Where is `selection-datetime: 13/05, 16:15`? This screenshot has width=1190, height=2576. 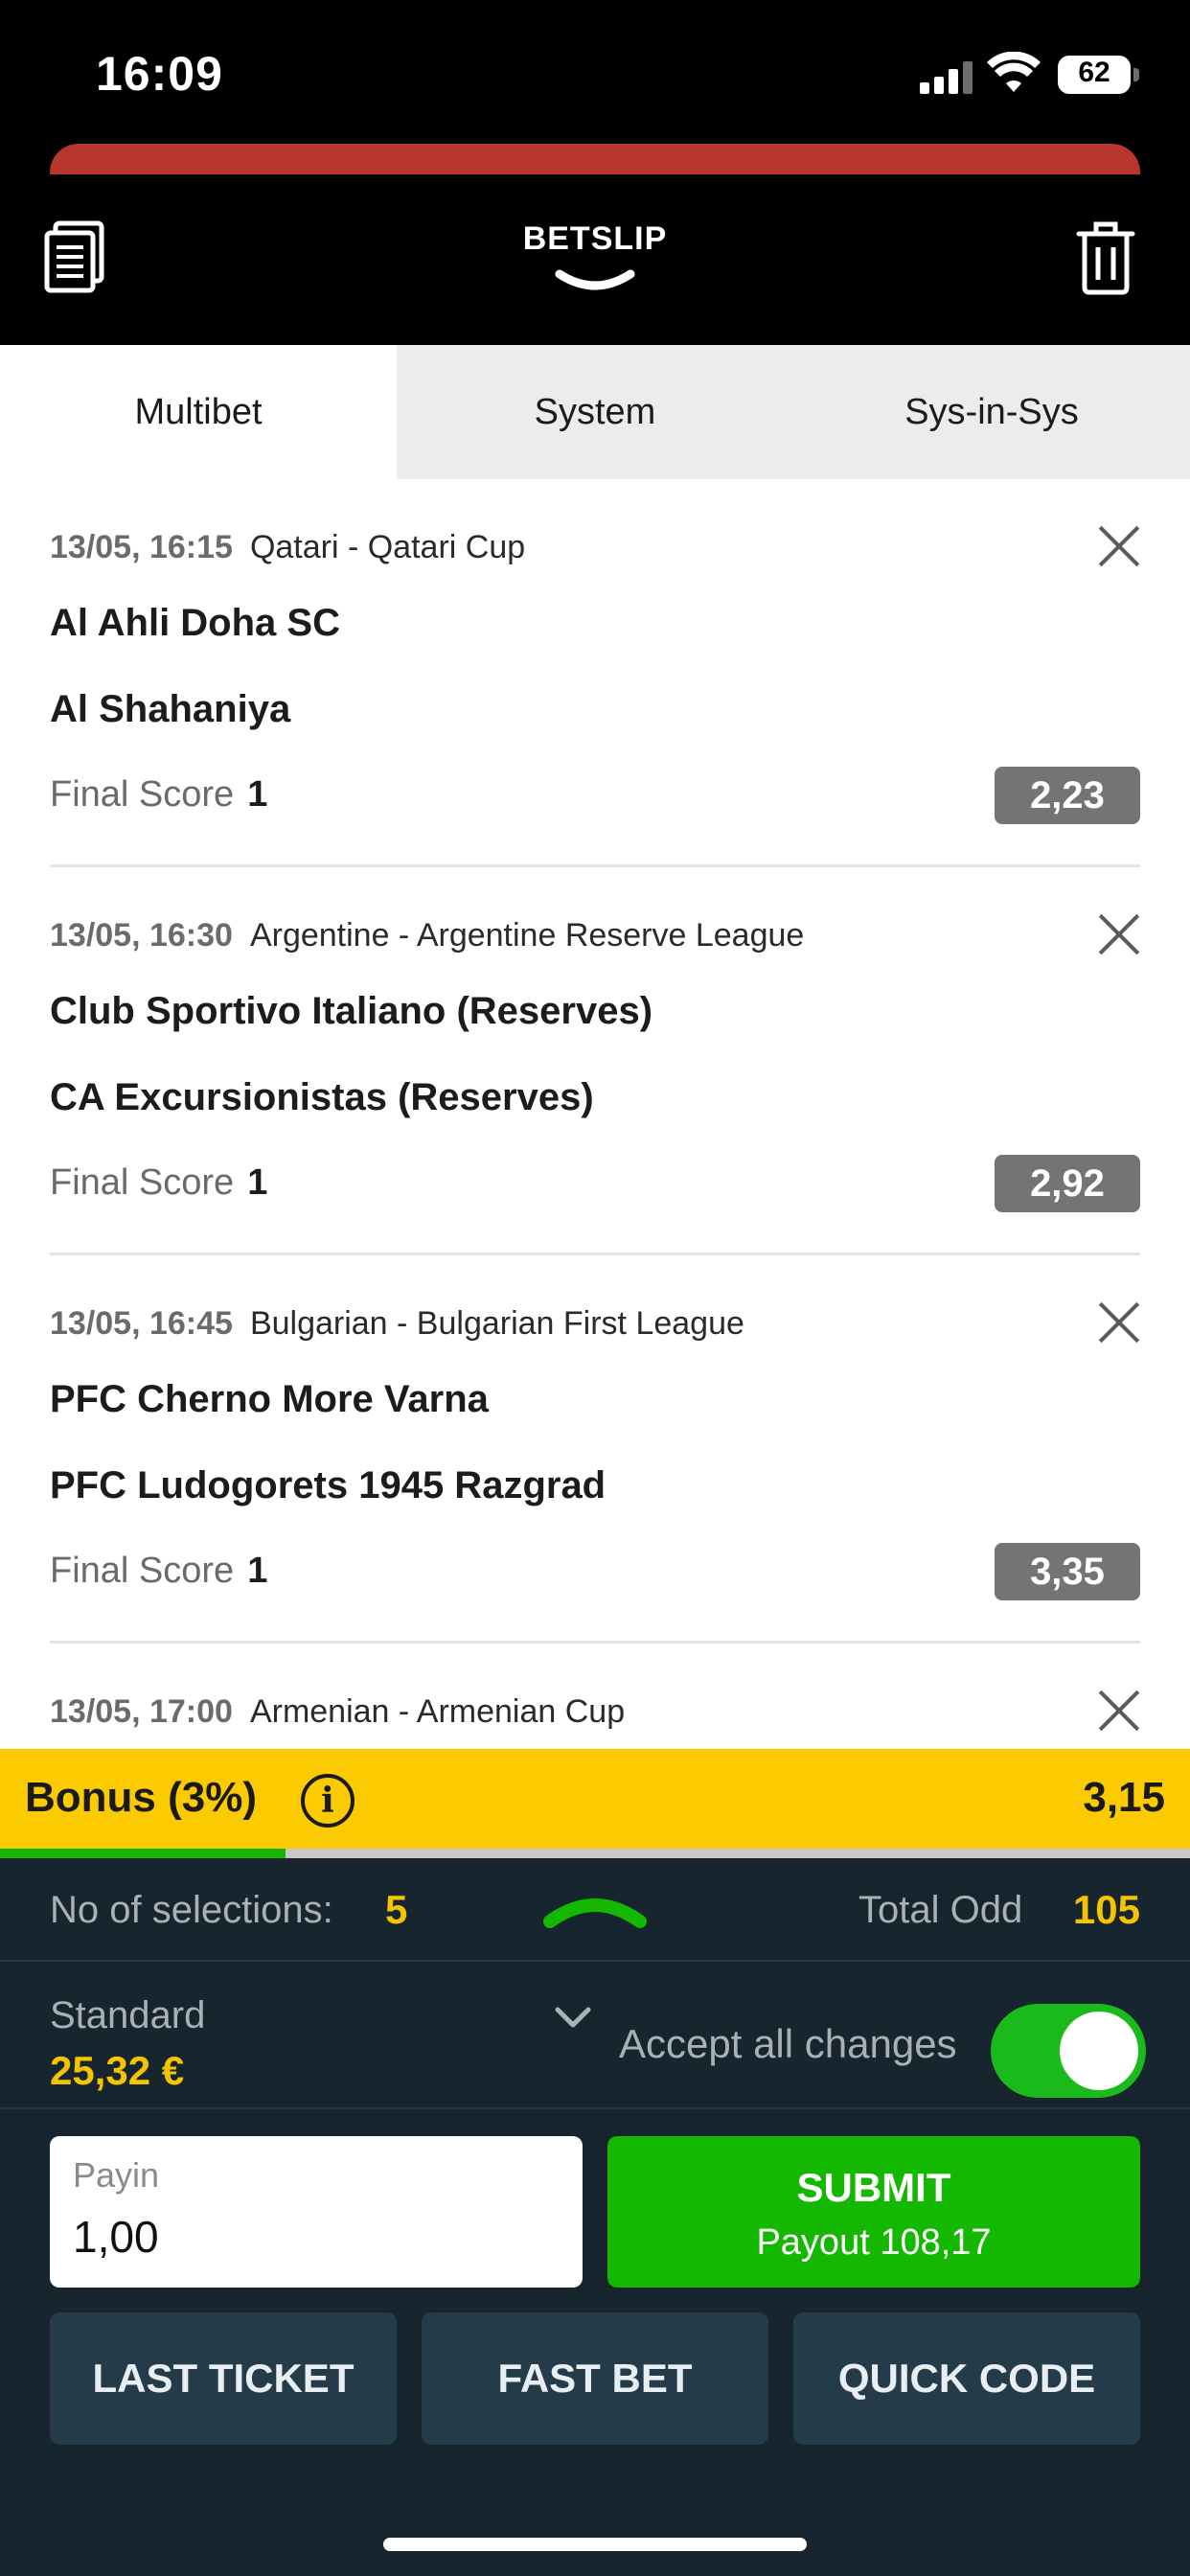 selection-datetime: 13/05, 16:15 is located at coordinates (141, 547).